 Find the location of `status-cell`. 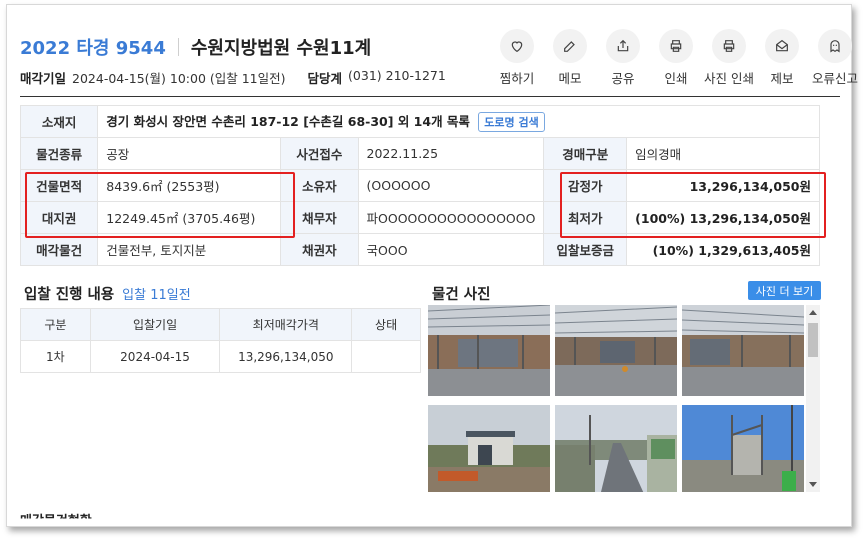

status-cell is located at coordinates (386, 356).